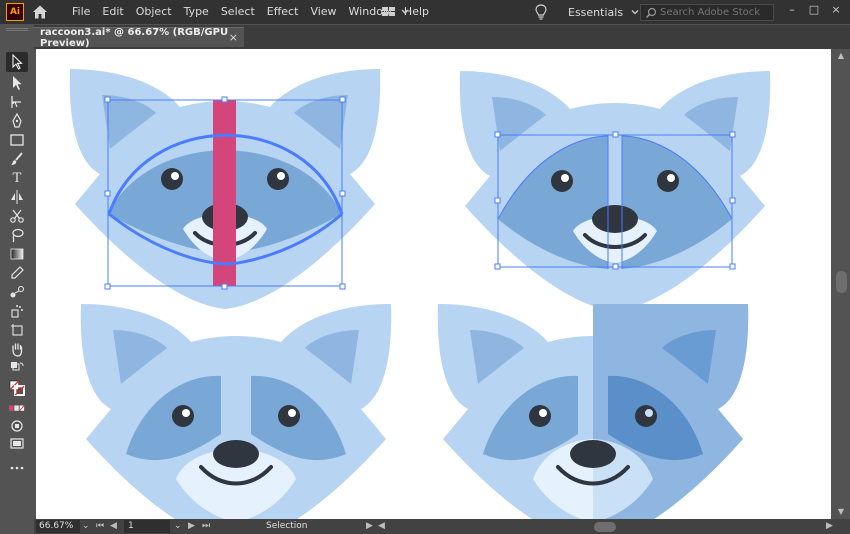 The image size is (850, 534). Describe the element at coordinates (17, 178) in the screenshot. I see `type-tool-icon: T` at that location.